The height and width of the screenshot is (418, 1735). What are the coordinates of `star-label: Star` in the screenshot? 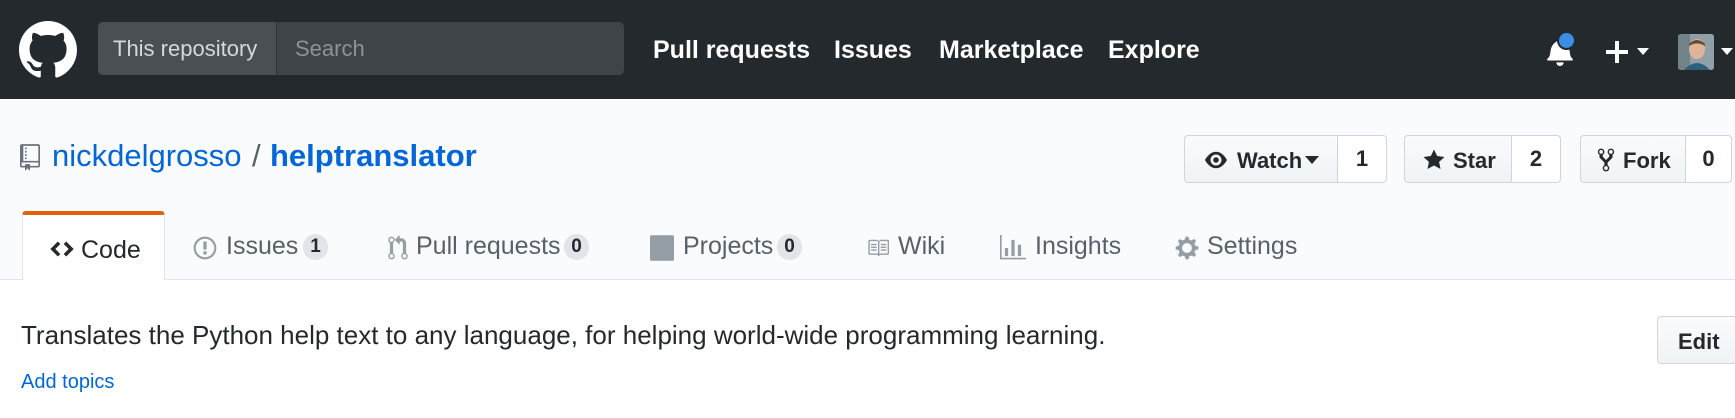 It's located at (1474, 160).